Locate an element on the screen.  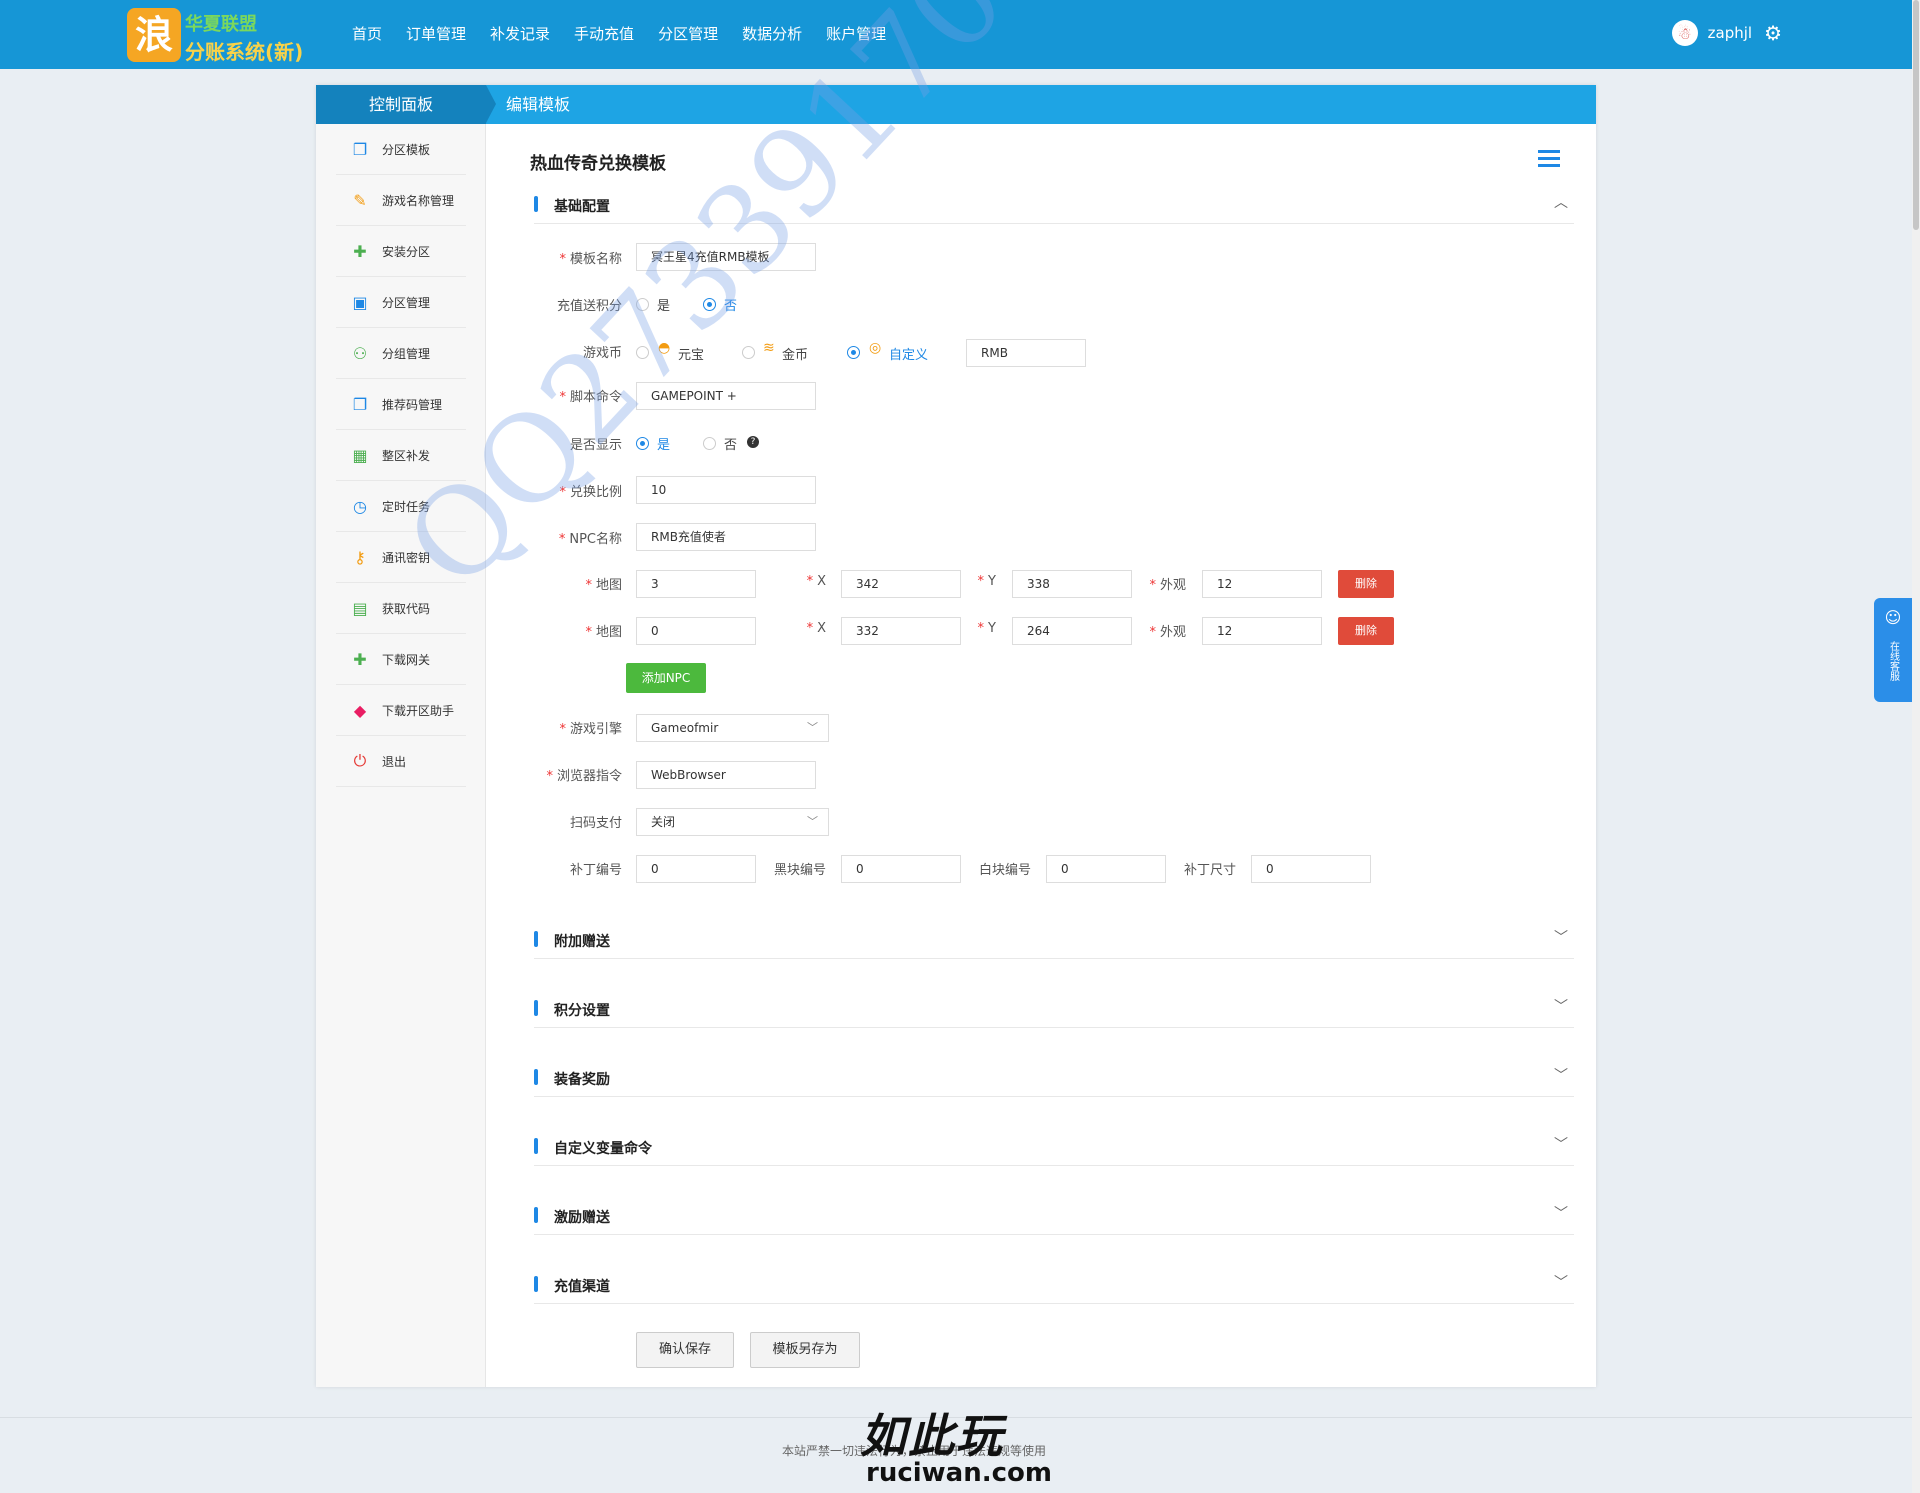
sidebar-item-zone-management: ▣ 分区管理 is located at coordinates (401, 302).